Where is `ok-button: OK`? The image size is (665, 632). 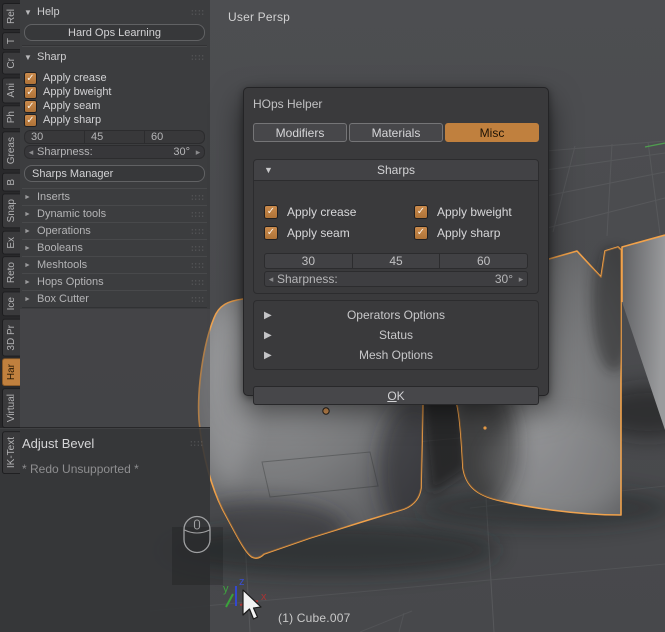 ok-button: OK is located at coordinates (396, 395).